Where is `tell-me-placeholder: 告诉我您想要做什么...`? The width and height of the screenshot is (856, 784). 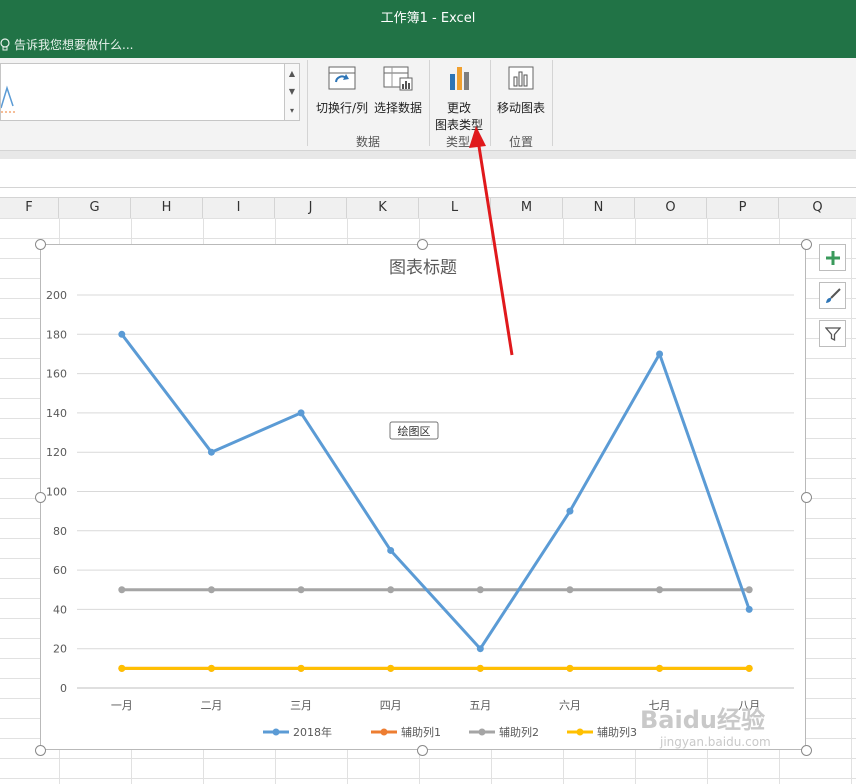
tell-me-placeholder: 告诉我您想要做什么... is located at coordinates (74, 45).